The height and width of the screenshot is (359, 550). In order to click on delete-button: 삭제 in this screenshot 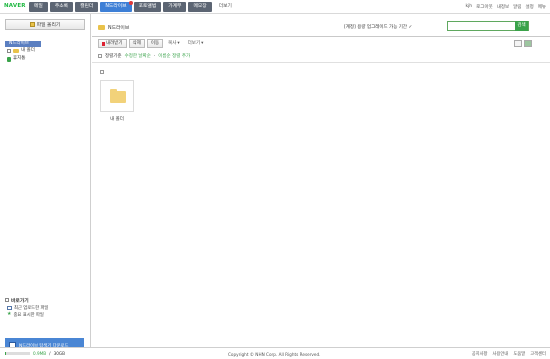, I will do `click(136, 43)`.